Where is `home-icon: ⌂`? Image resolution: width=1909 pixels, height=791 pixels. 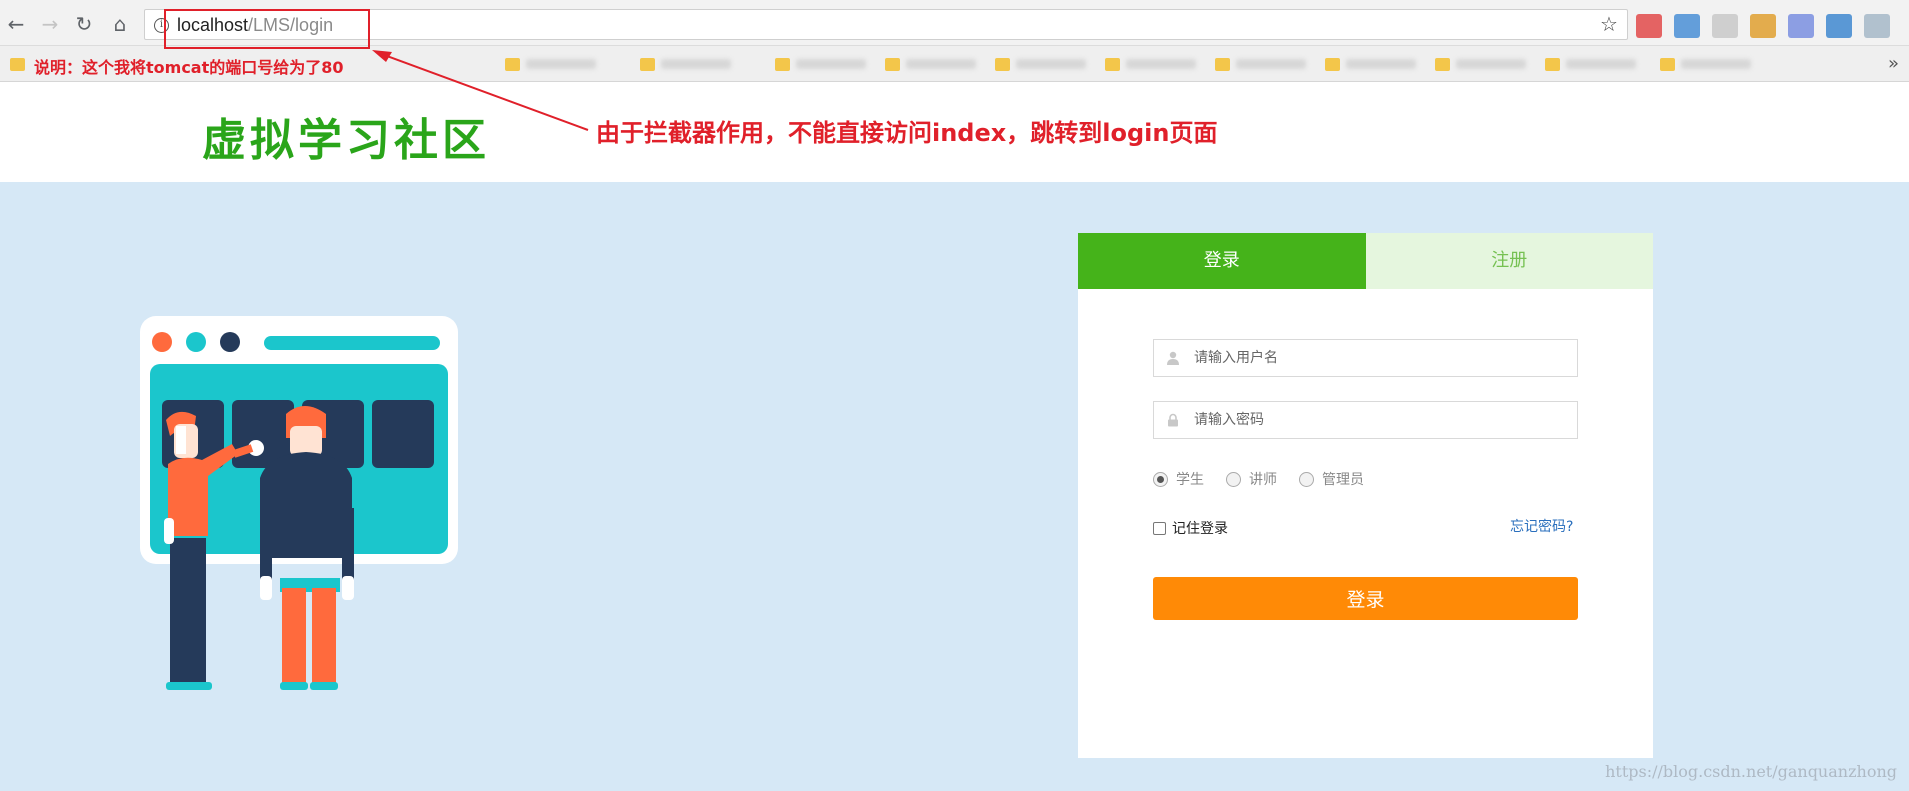
home-icon: ⌂ is located at coordinates (120, 24).